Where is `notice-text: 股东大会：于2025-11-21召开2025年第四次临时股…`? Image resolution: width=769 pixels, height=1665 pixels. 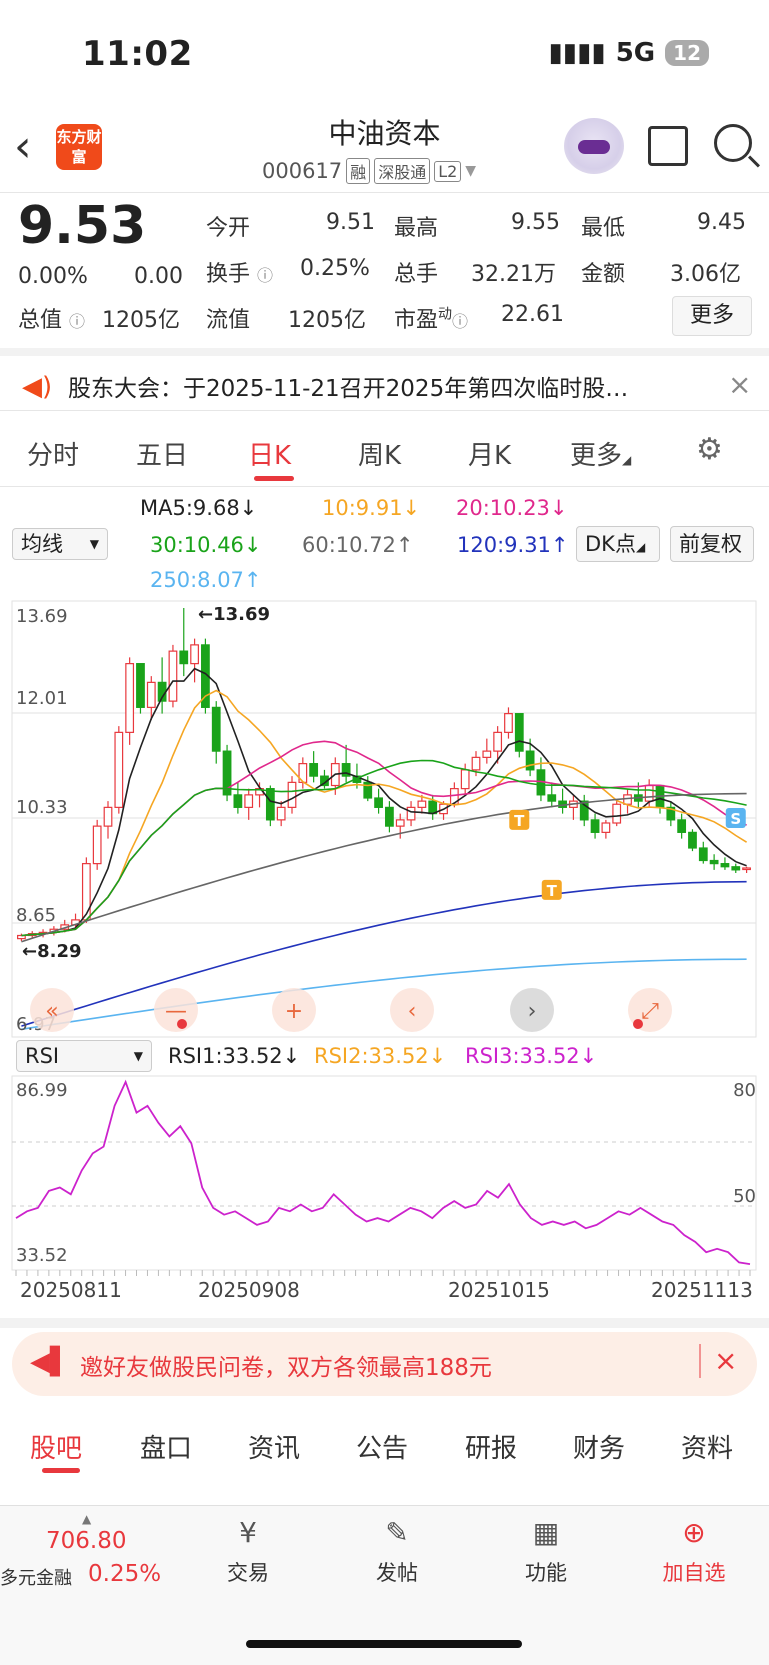
notice-text: 股东大会：于2025-11-21召开2025年第四次临时股… is located at coordinates (378, 386).